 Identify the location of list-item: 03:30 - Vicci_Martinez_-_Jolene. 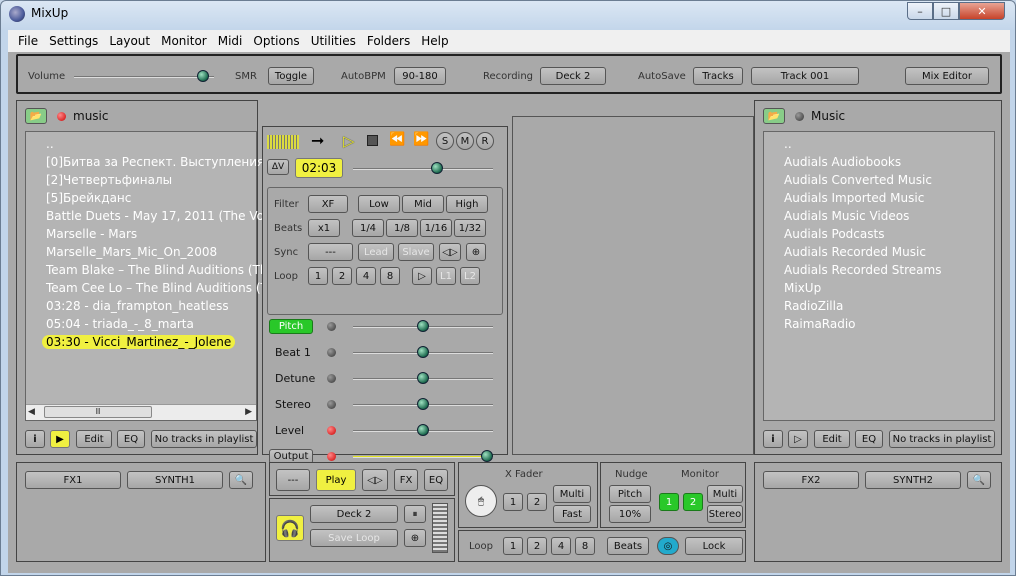
(139, 342).